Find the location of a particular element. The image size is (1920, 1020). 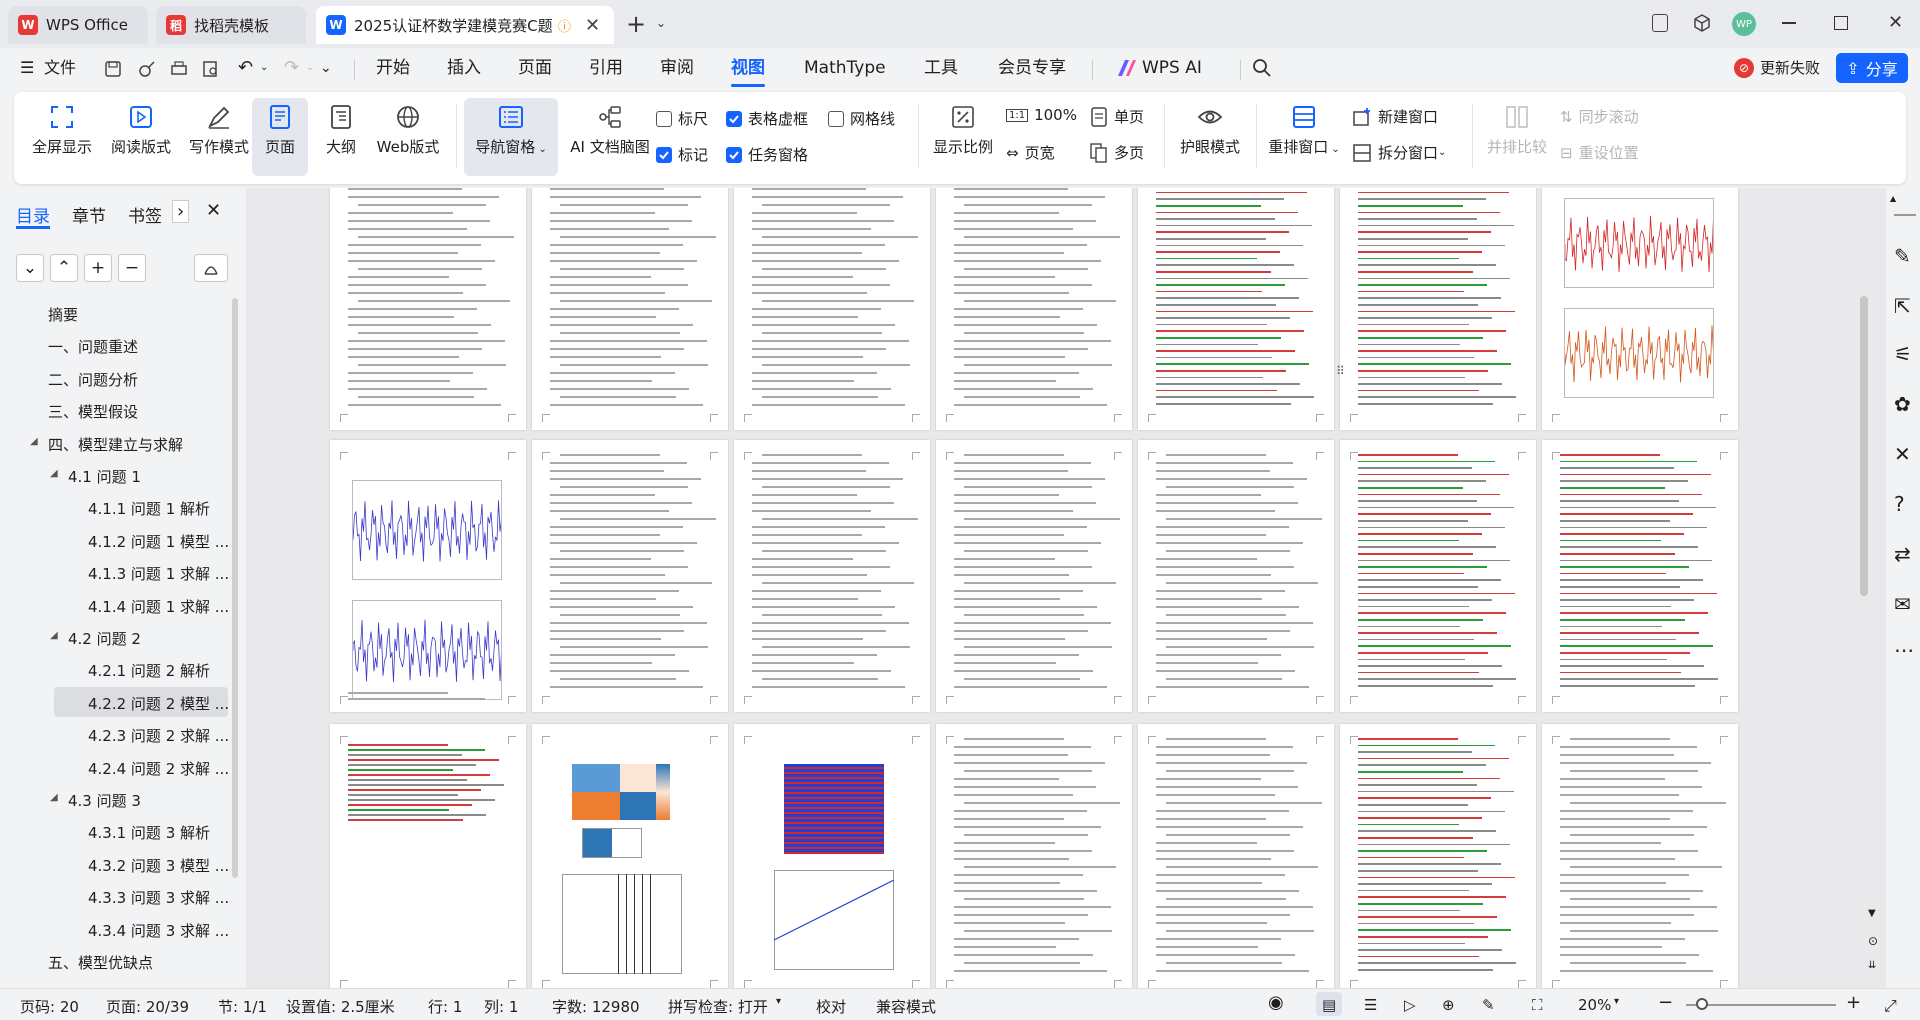

zoom-slider-track is located at coordinates (1761, 1005).